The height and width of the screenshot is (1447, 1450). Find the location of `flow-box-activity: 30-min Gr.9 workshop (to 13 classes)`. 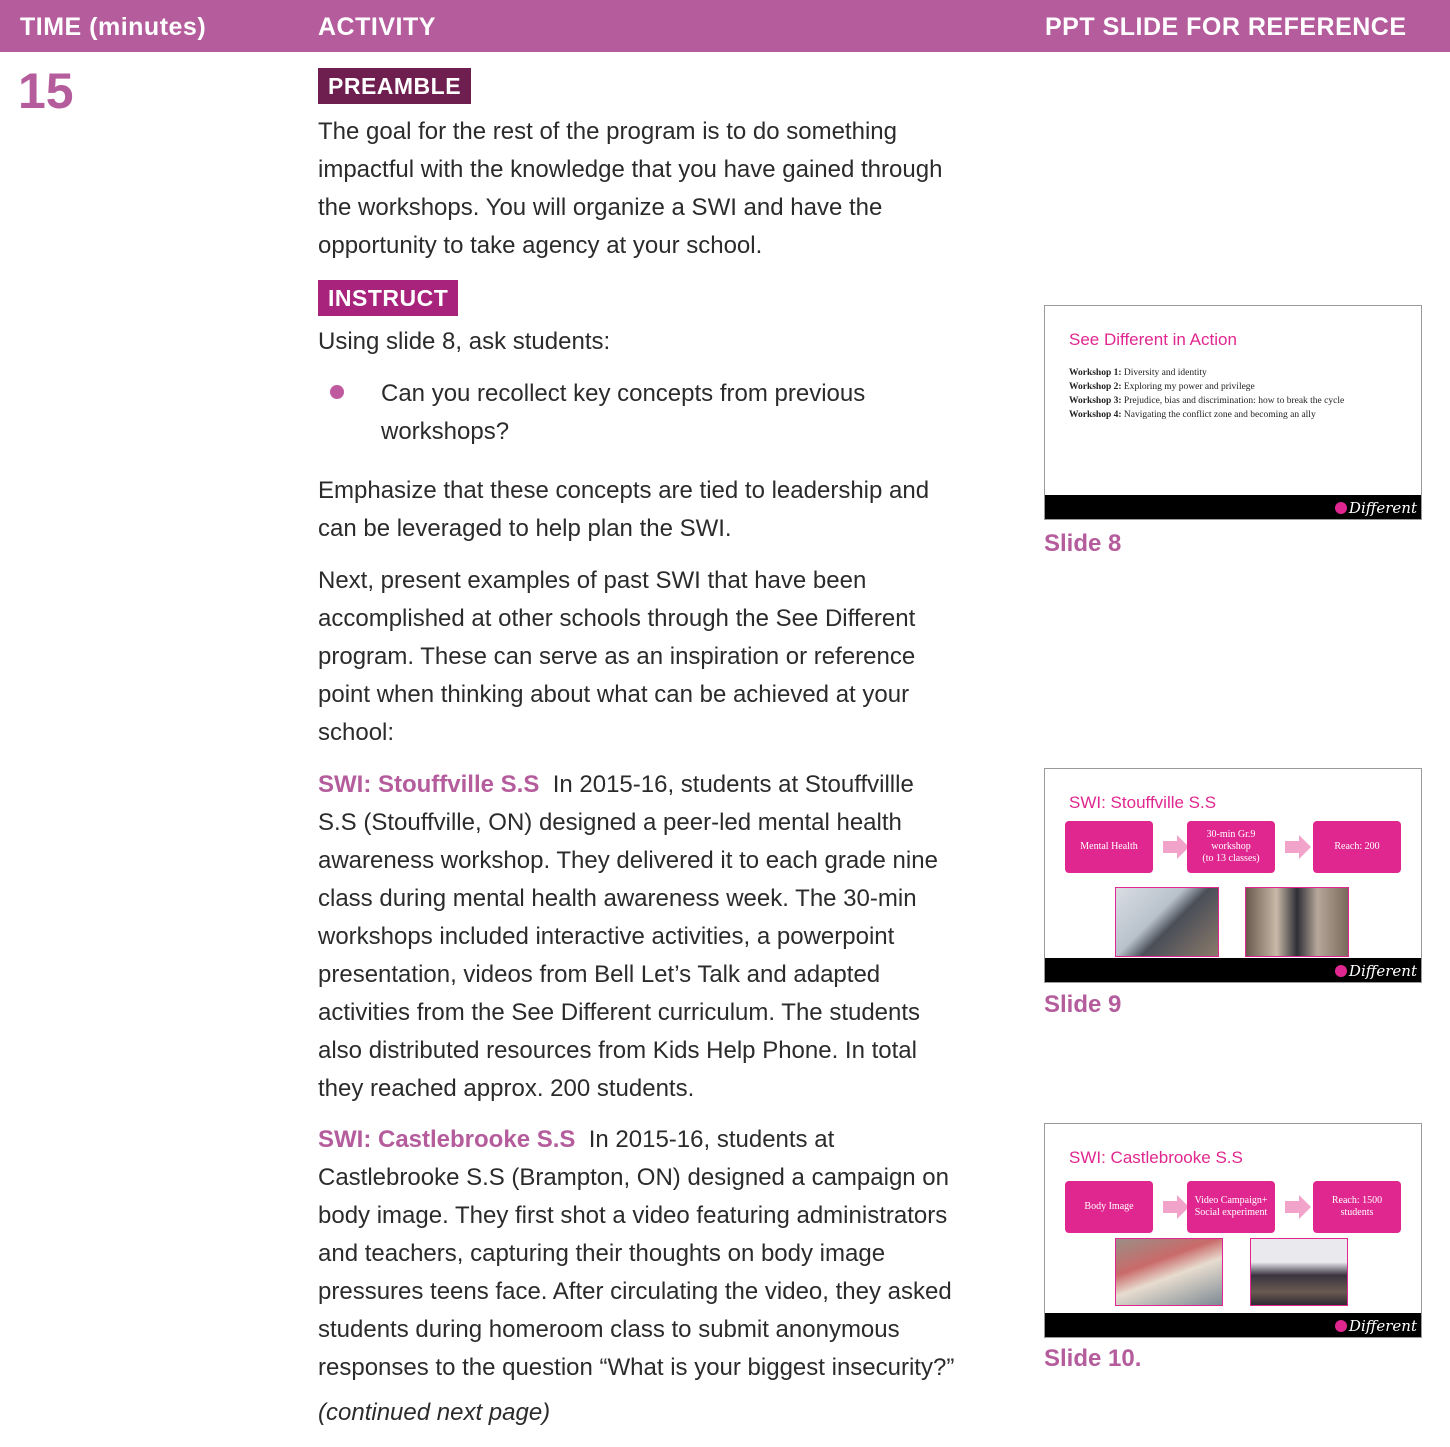

flow-box-activity: 30-min Gr.9 workshop (to 13 classes) is located at coordinates (1231, 847).